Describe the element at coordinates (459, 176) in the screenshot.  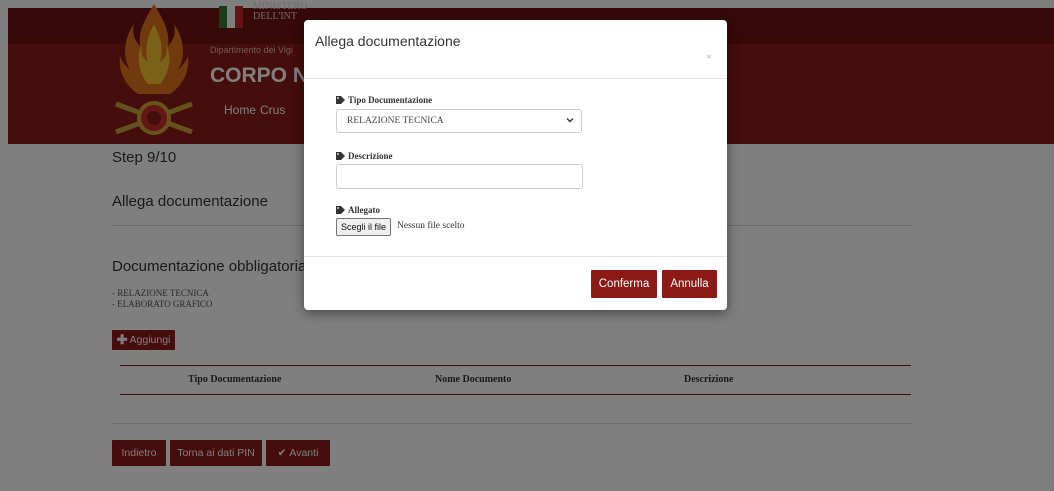
I see `descrizione-input` at that location.